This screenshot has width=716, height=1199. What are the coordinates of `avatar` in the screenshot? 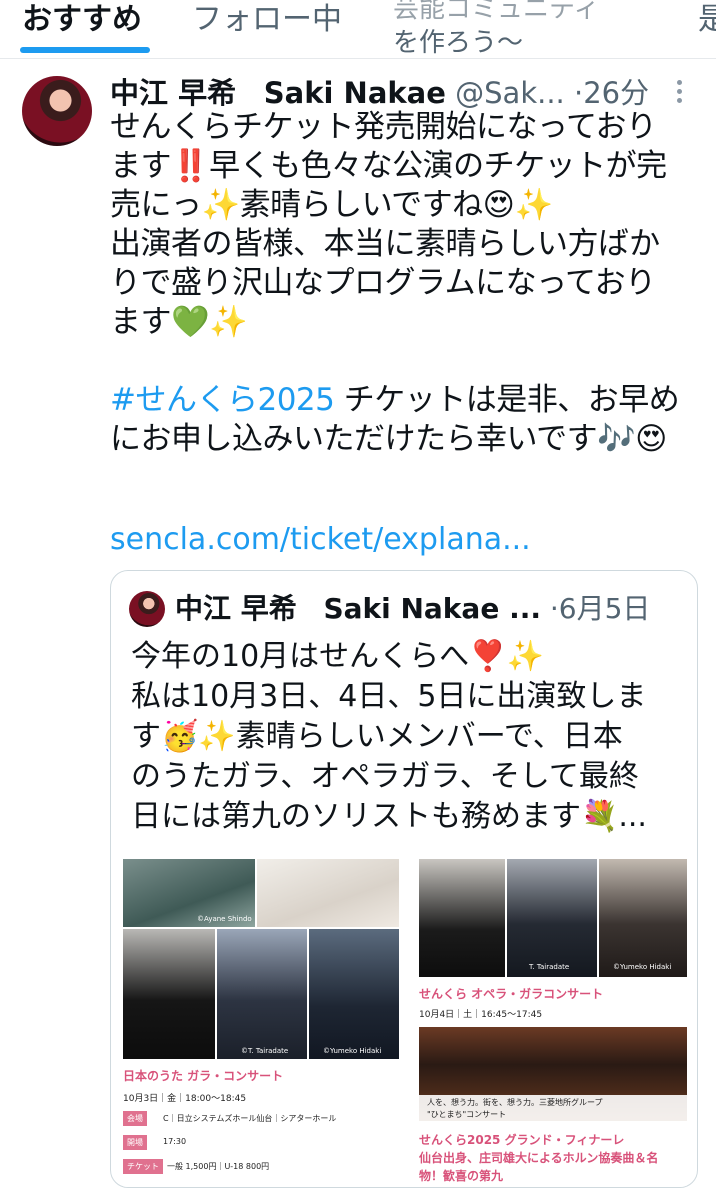 It's located at (57, 111).